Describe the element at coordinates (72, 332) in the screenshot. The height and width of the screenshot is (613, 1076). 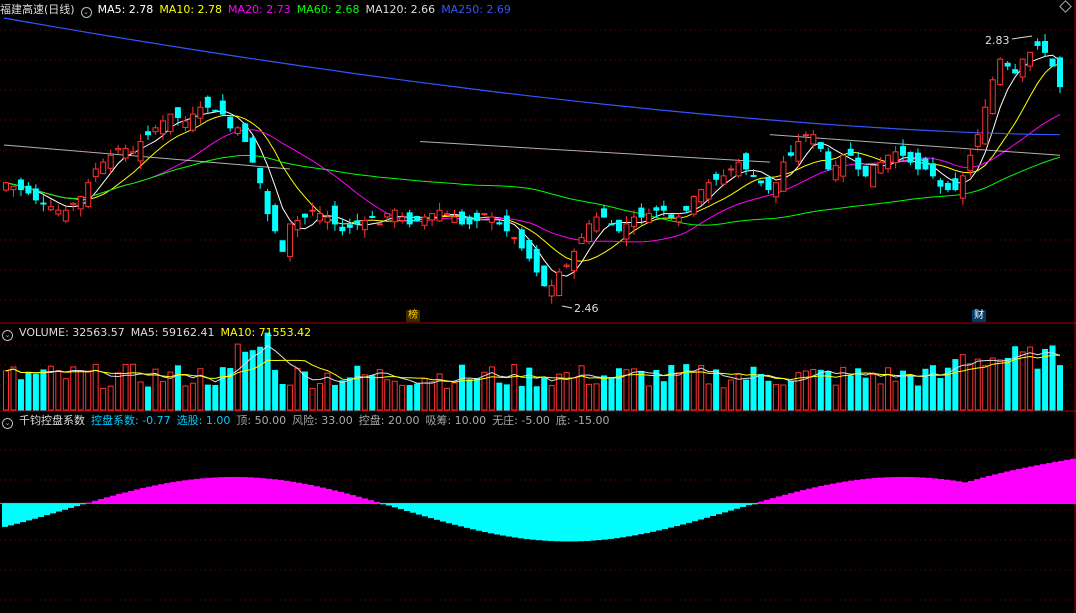
I see `volume-header-item-0: VOLUME: 32563.57` at that location.